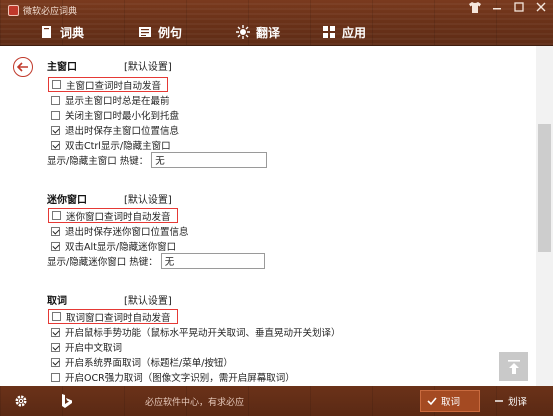  I want to click on option-label: 关闭主窗口时最小化到托盘, so click(122, 116).